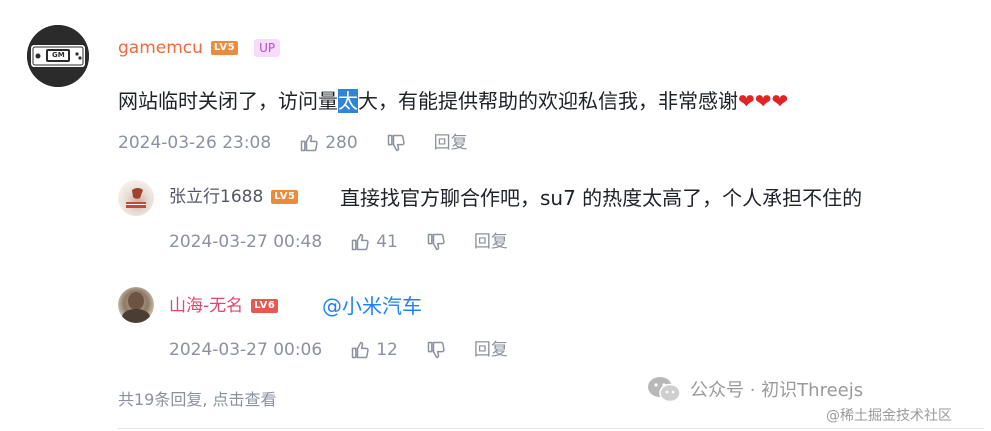  I want to click on like-count: 41, so click(387, 242).